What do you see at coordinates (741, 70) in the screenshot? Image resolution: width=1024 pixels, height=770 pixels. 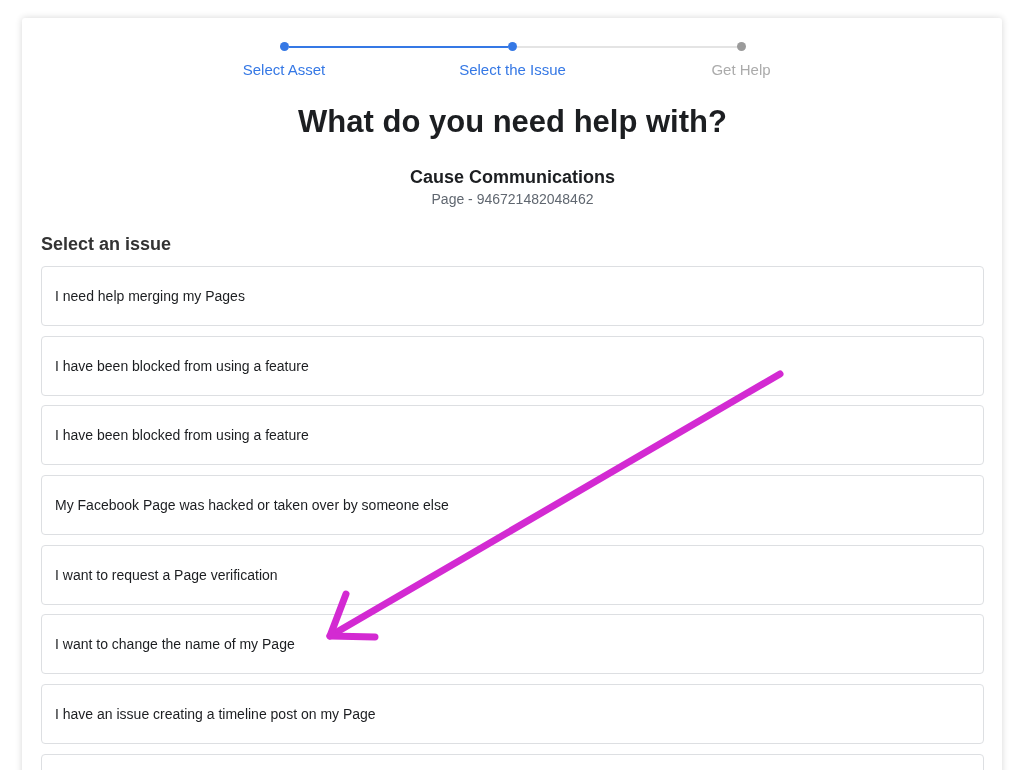 I see `step-label: Get Help` at bounding box center [741, 70].